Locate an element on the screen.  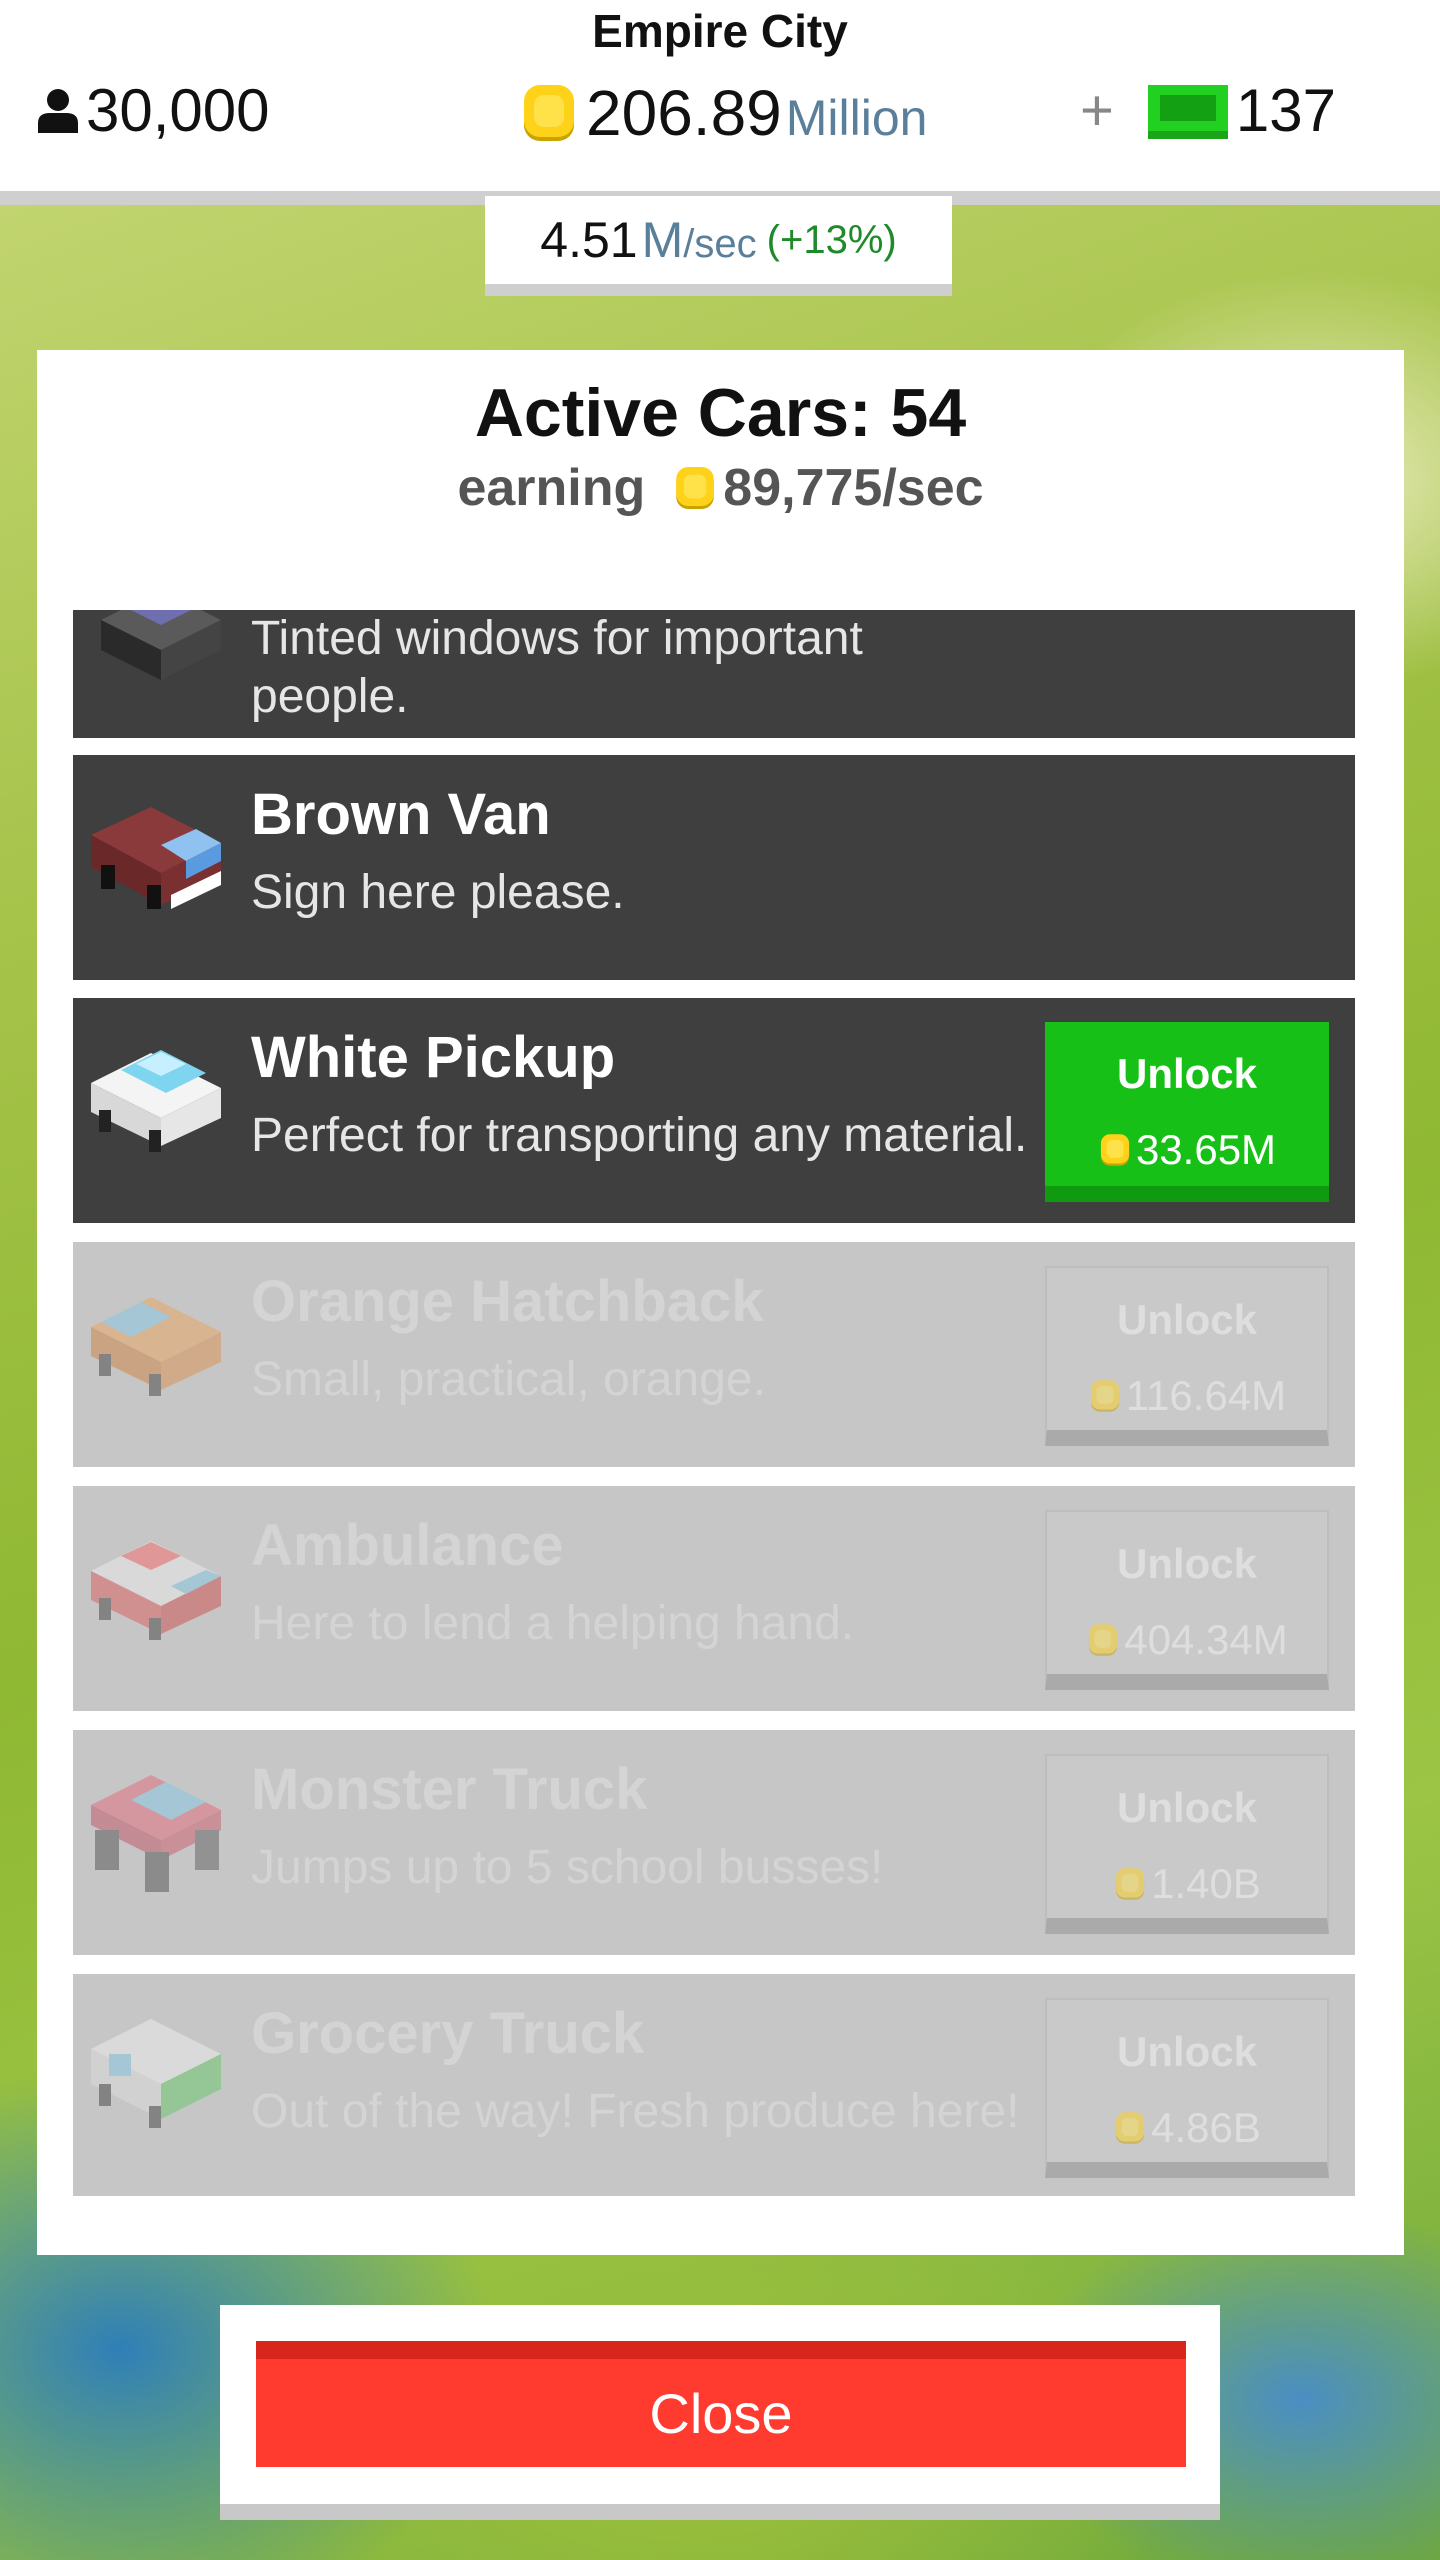
unlock-price: 33.65M is located at coordinates (1187, 1150).